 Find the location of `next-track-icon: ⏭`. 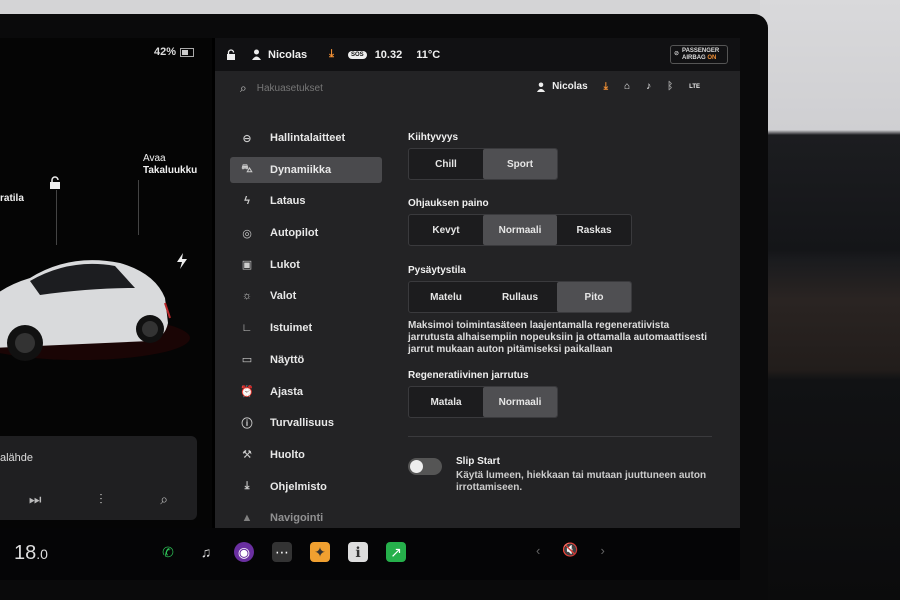

next-track-icon: ⏭ is located at coordinates (35, 499).